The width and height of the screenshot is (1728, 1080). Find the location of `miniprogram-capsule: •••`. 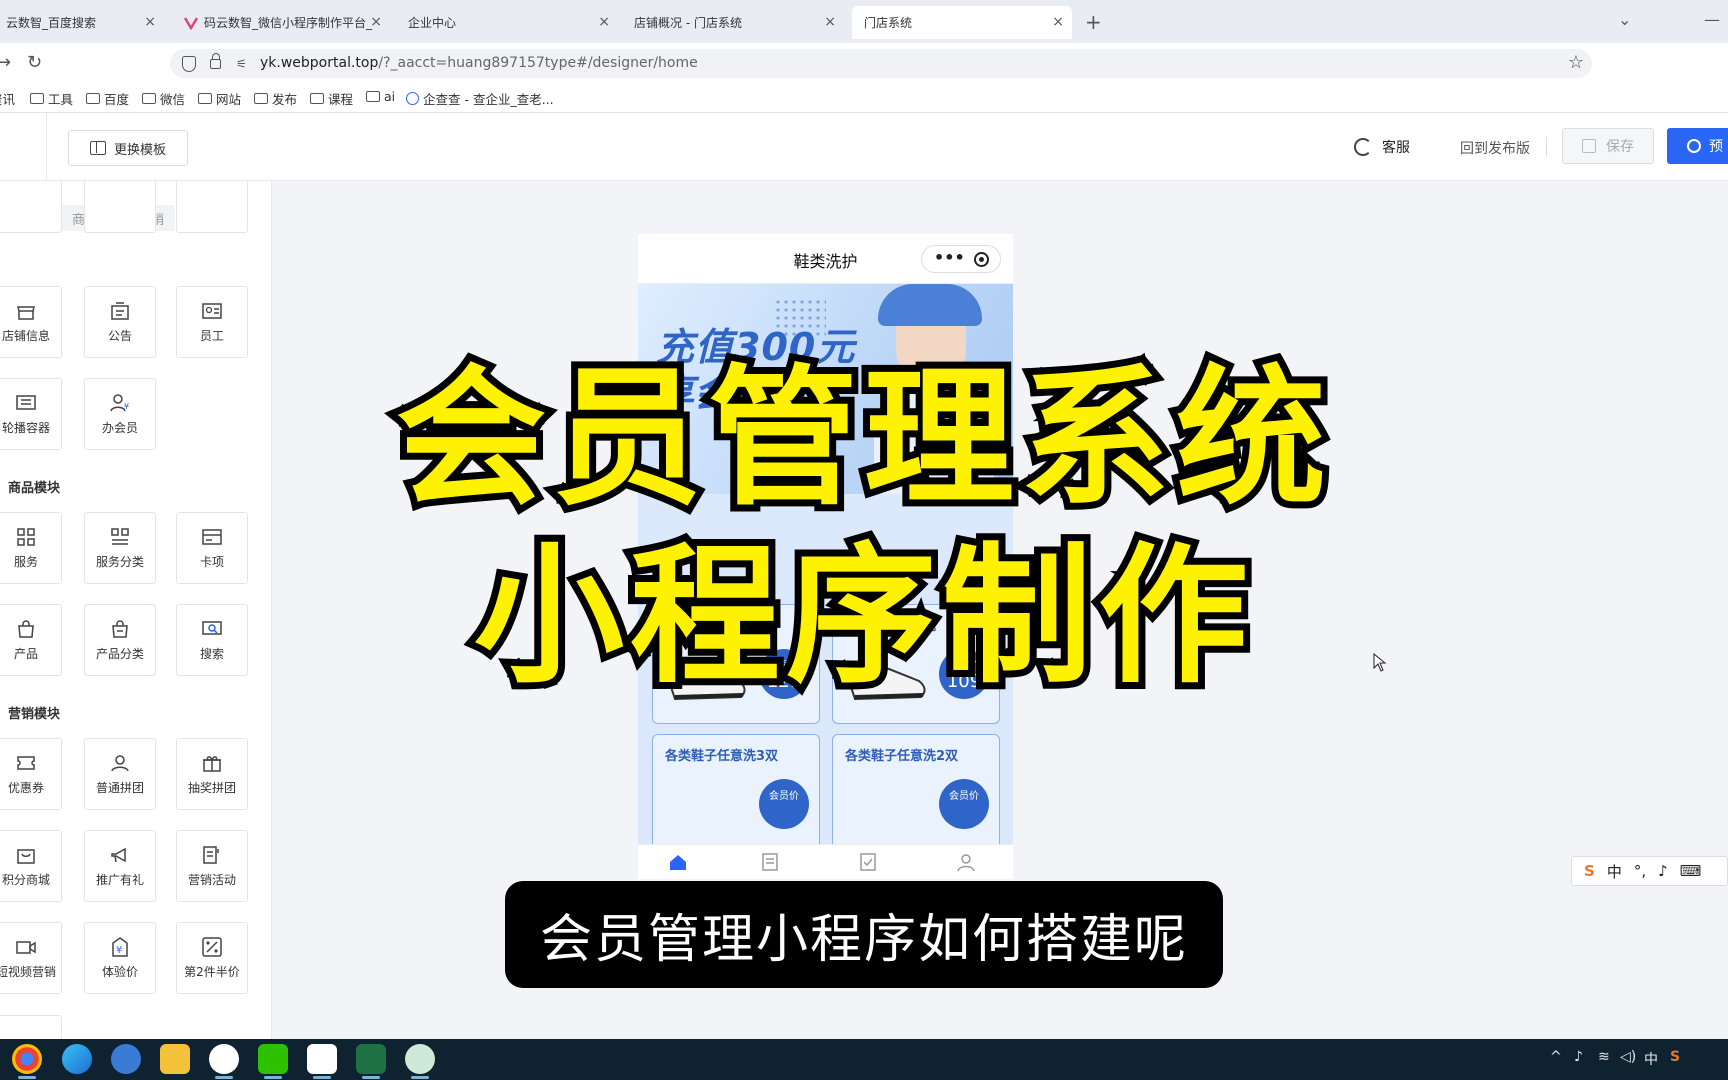

miniprogram-capsule: ••• is located at coordinates (961, 259).